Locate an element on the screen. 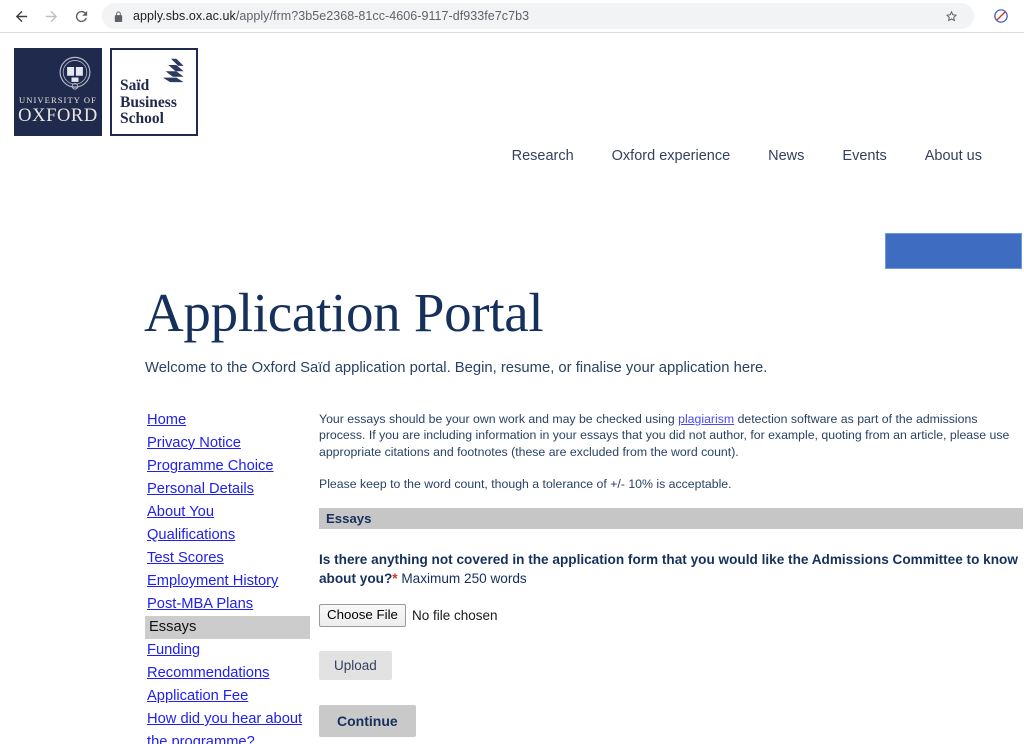 The image size is (1024, 744). sidebar-item-privacy-notice: Privacy Notice is located at coordinates (227, 443).